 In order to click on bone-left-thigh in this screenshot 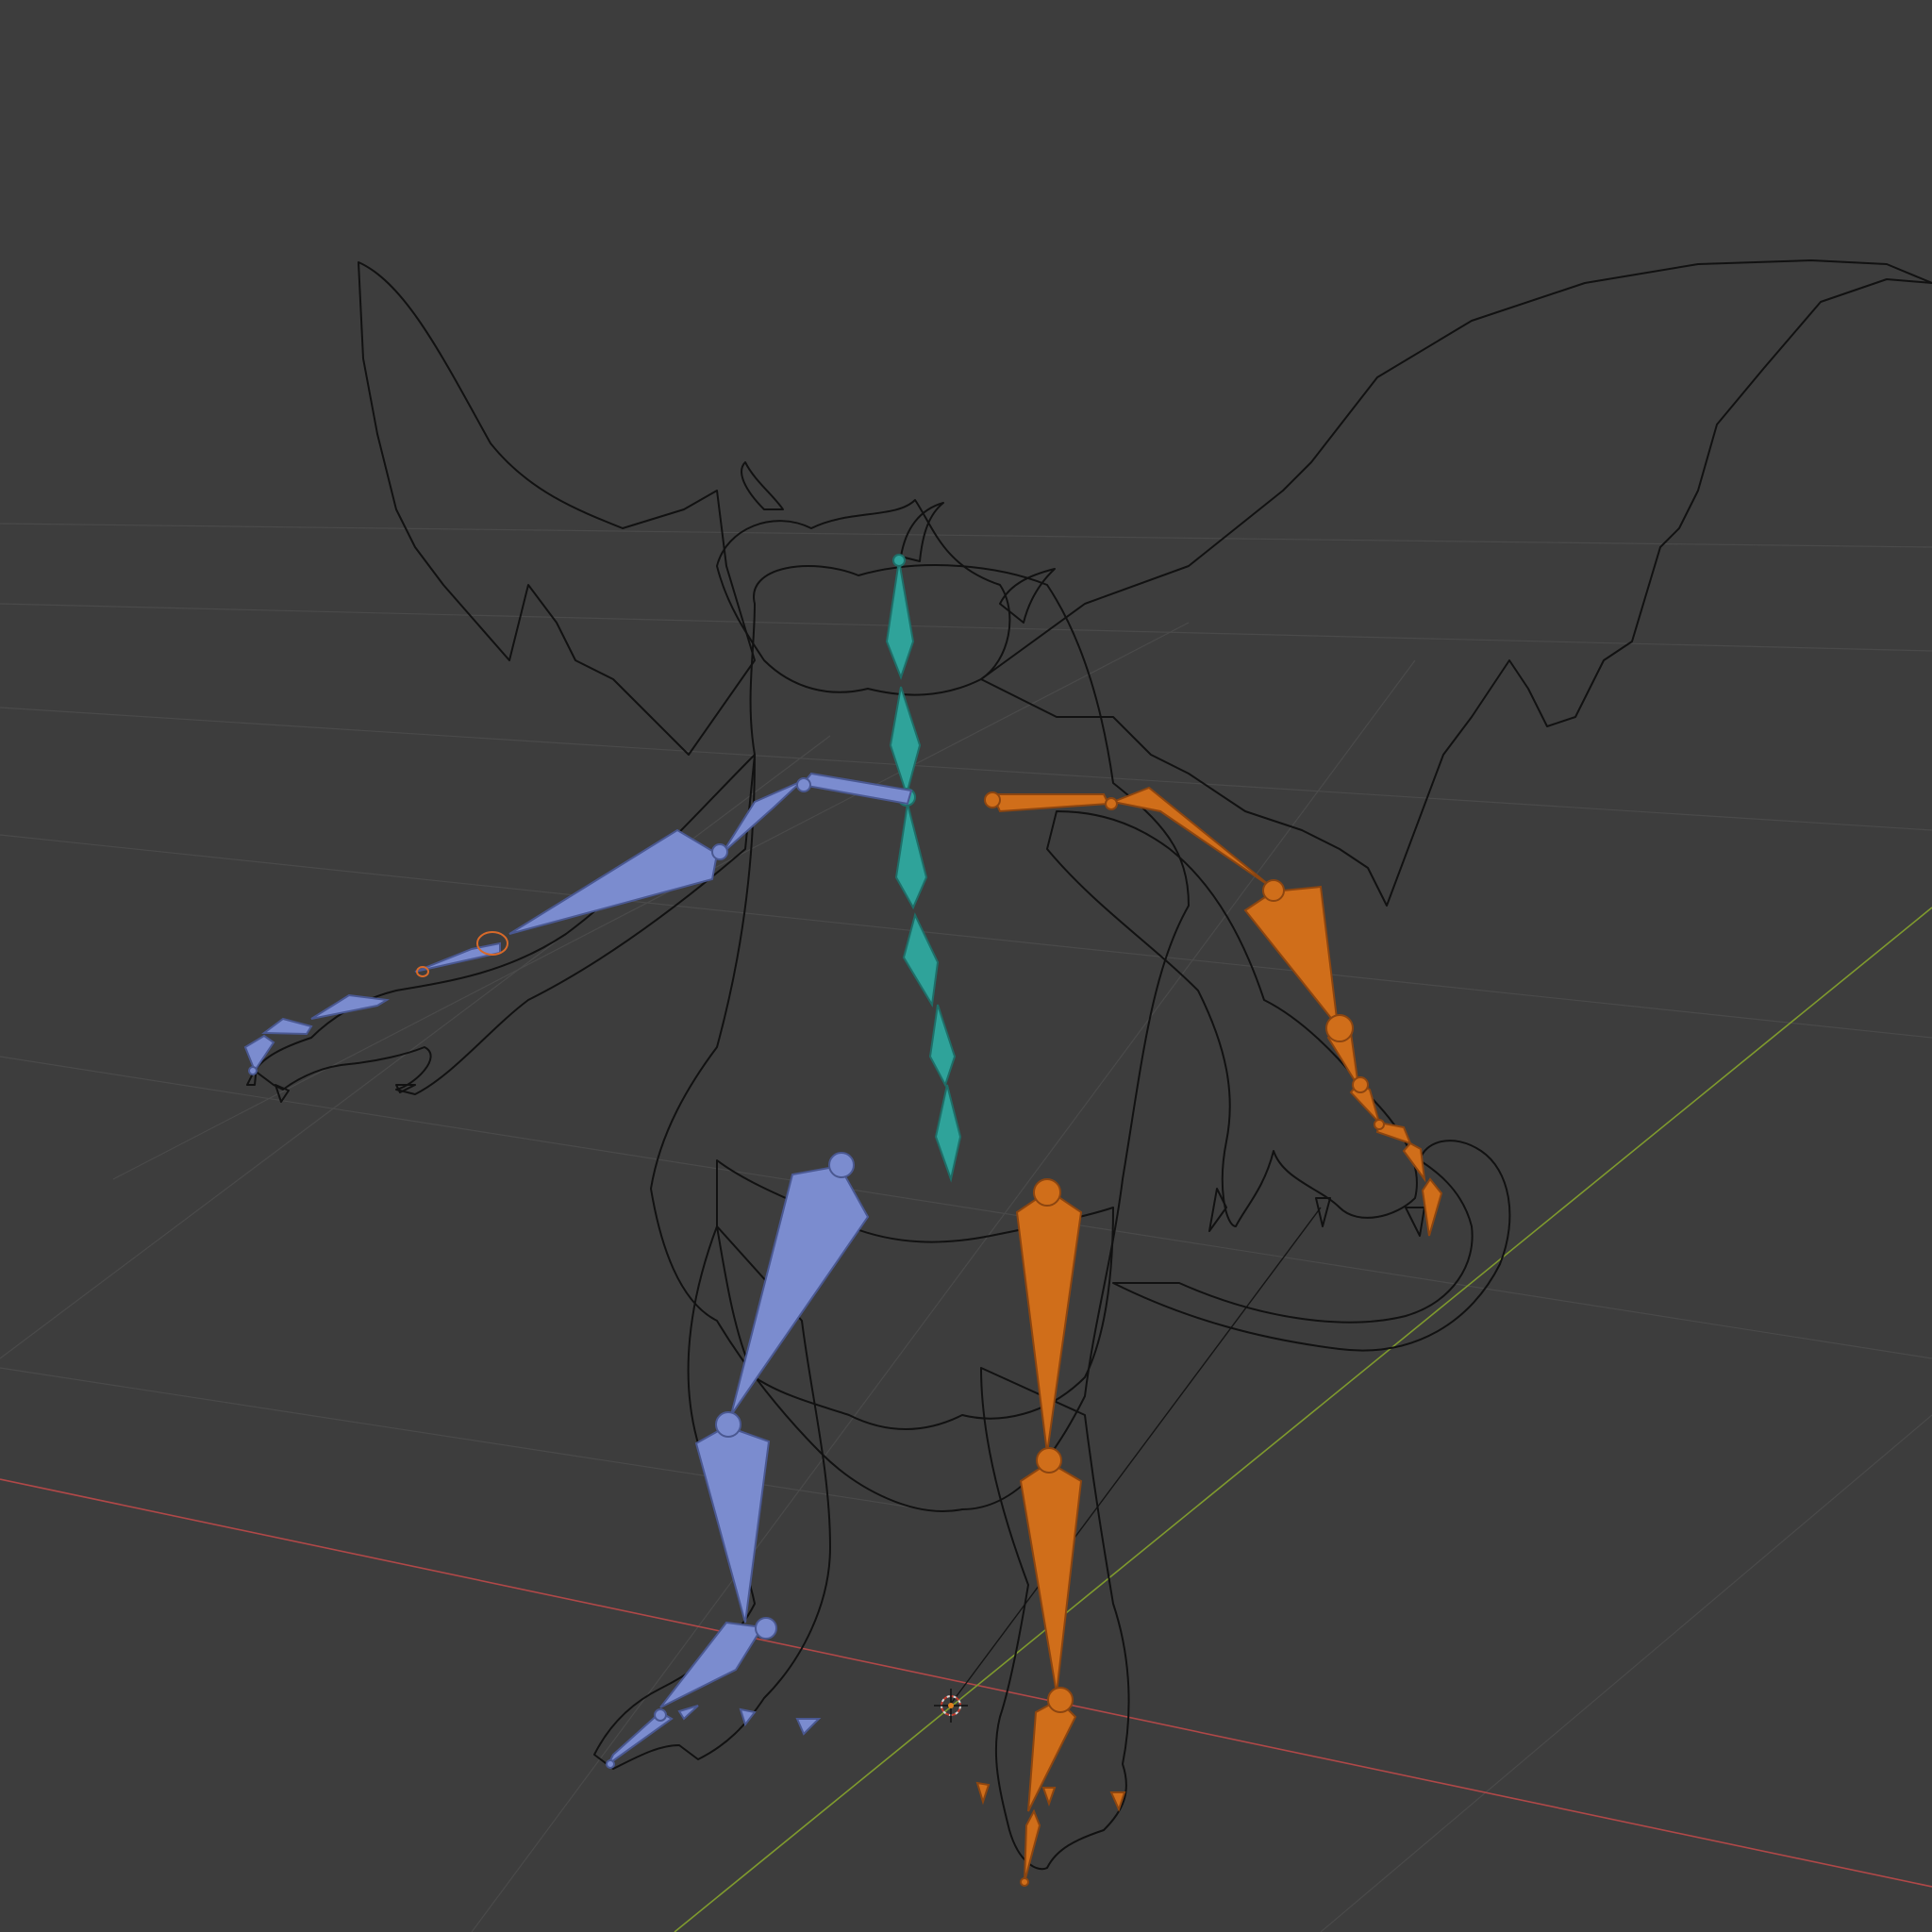, I will do `click(800, 1290)`.